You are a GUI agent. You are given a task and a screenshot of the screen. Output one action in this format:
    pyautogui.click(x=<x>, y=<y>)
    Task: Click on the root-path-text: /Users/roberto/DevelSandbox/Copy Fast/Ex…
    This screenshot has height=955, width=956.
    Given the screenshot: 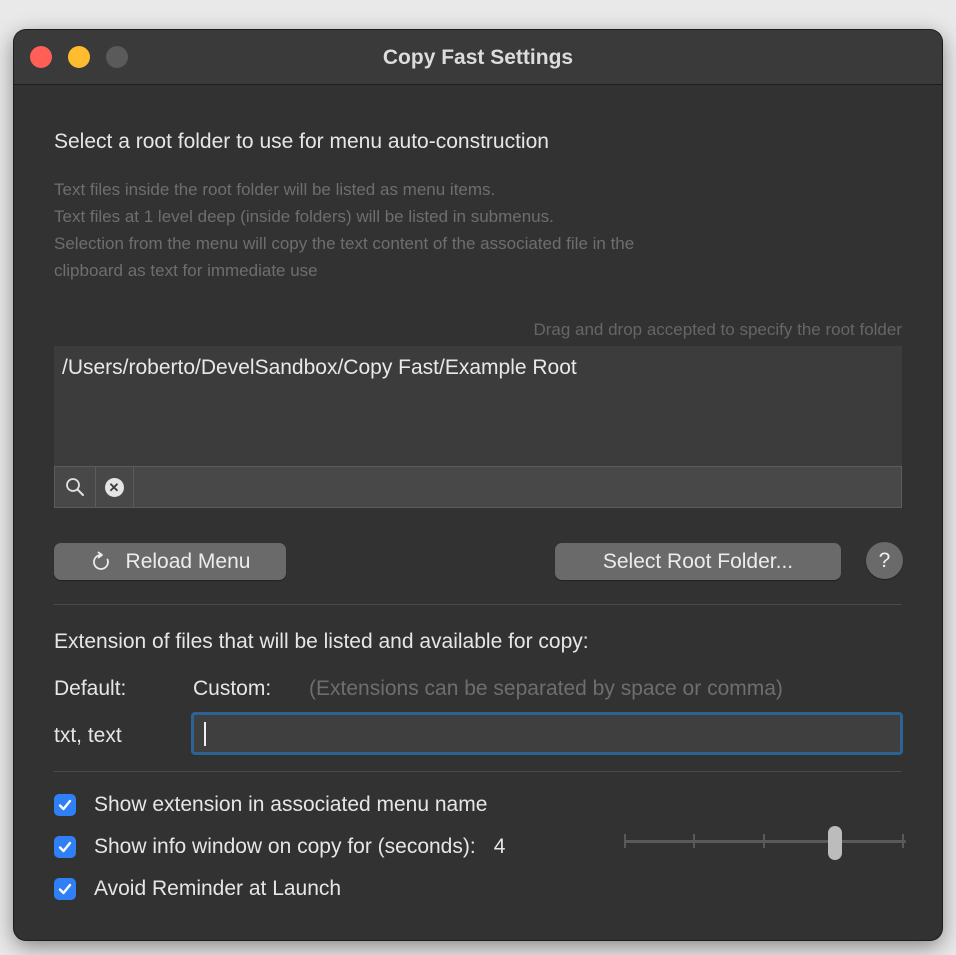 What is the action you would take?
    pyautogui.click(x=319, y=367)
    